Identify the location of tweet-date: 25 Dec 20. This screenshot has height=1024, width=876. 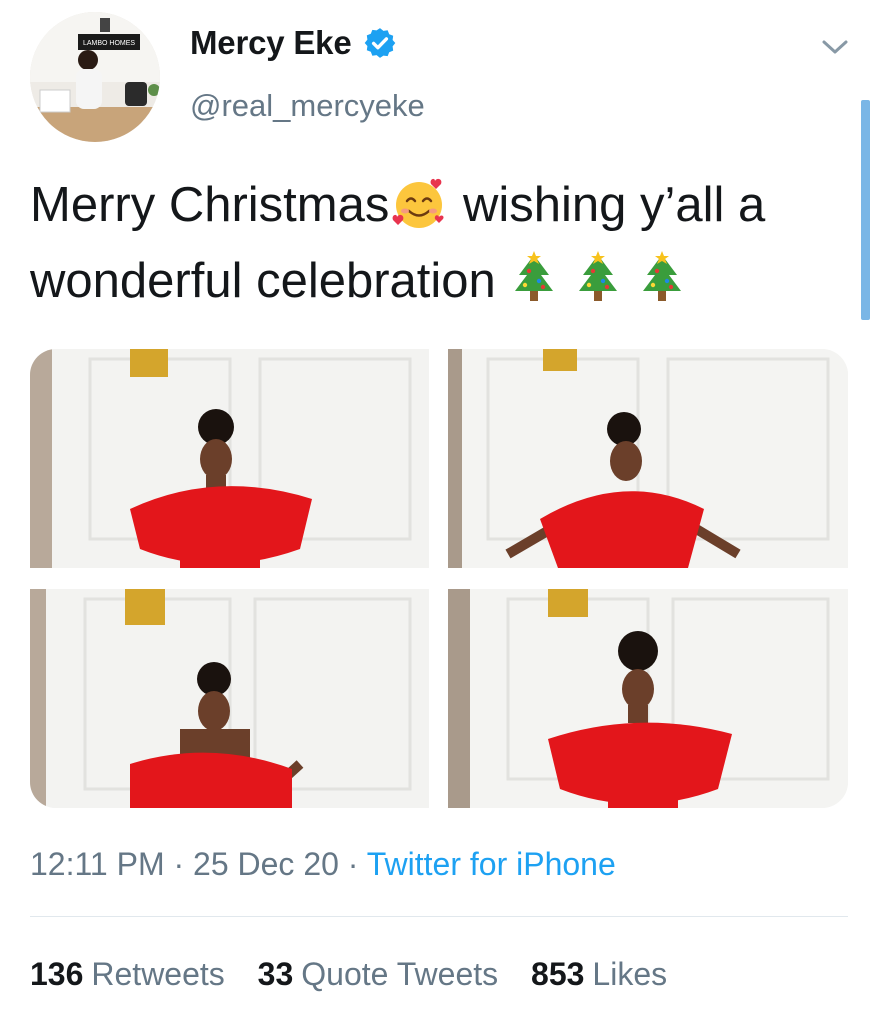
(266, 864).